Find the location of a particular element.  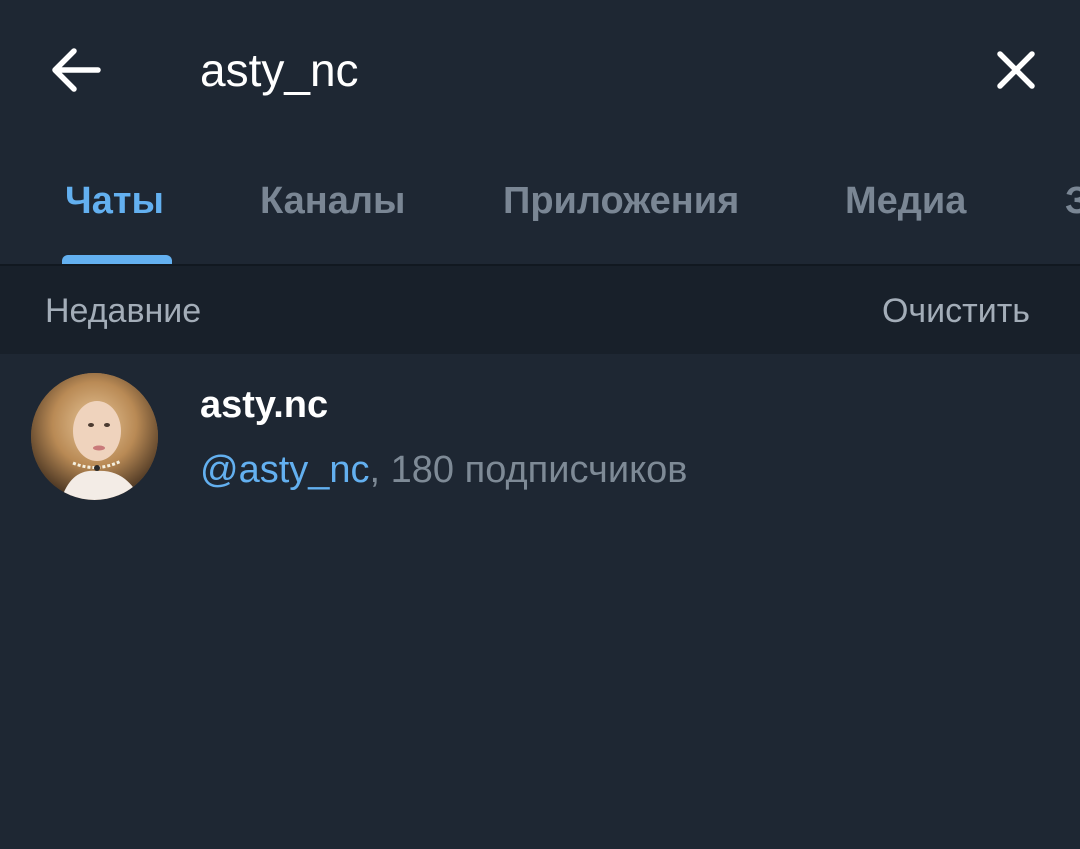

arrow-left-icon is located at coordinates (76, 70).